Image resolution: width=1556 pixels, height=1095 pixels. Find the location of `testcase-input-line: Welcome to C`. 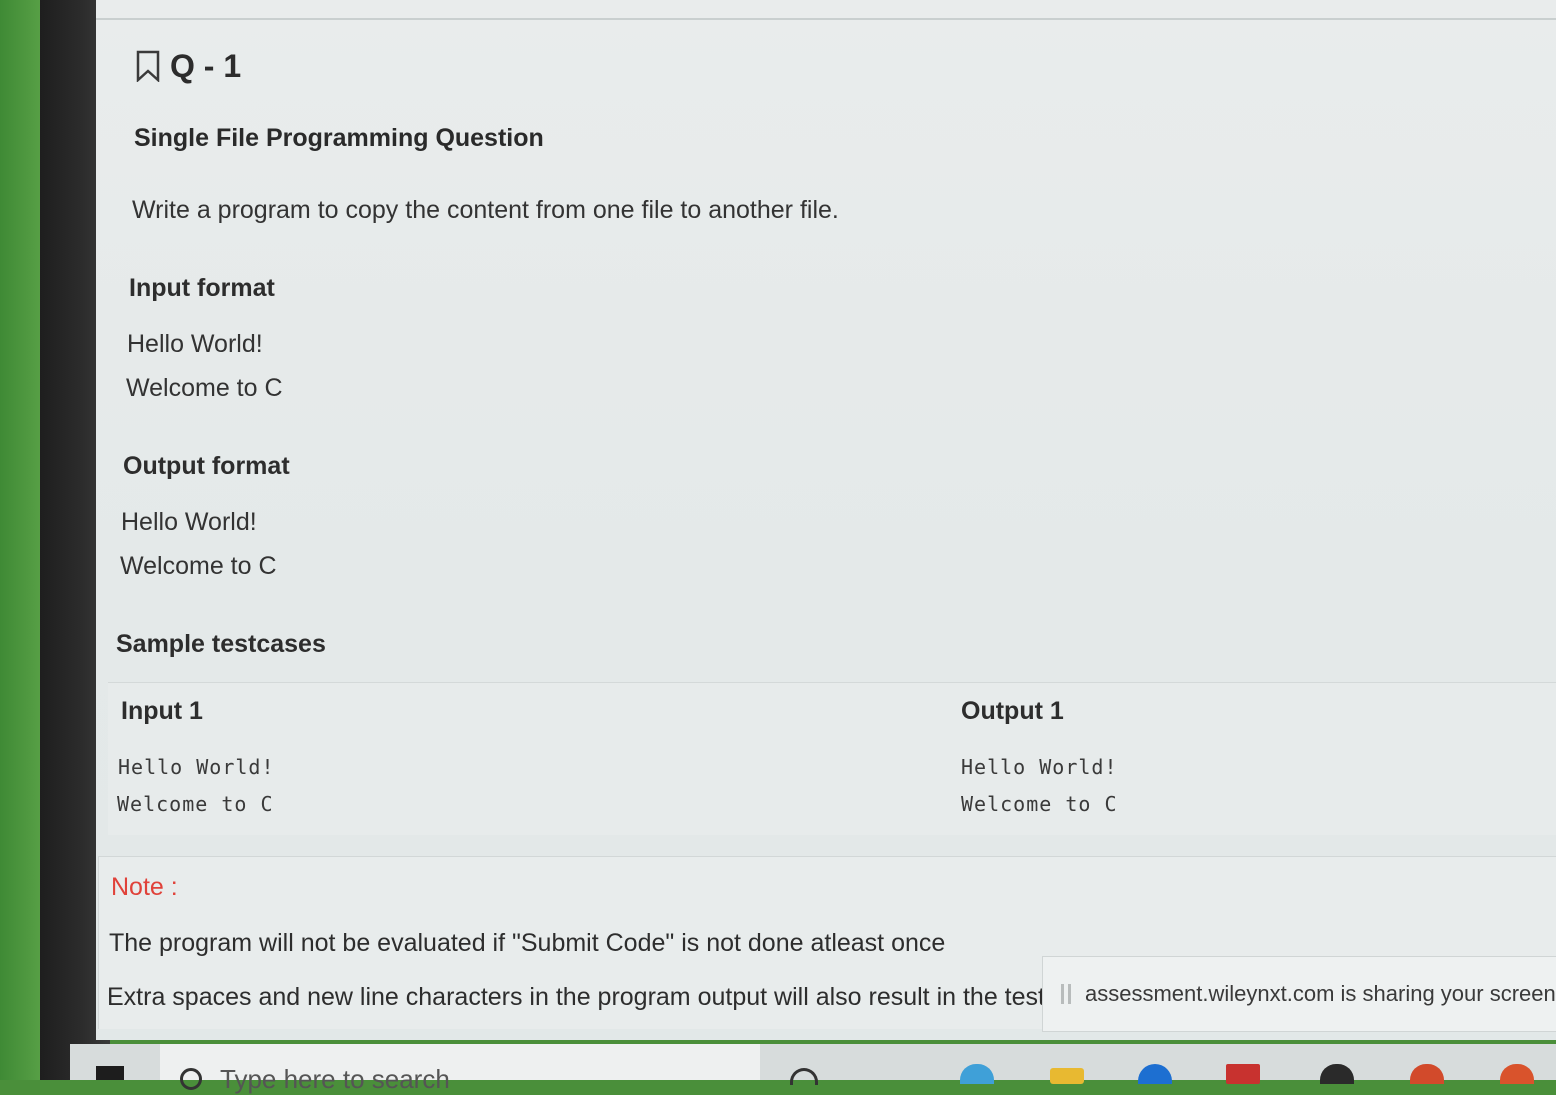

testcase-input-line: Welcome to C is located at coordinates (195, 804).